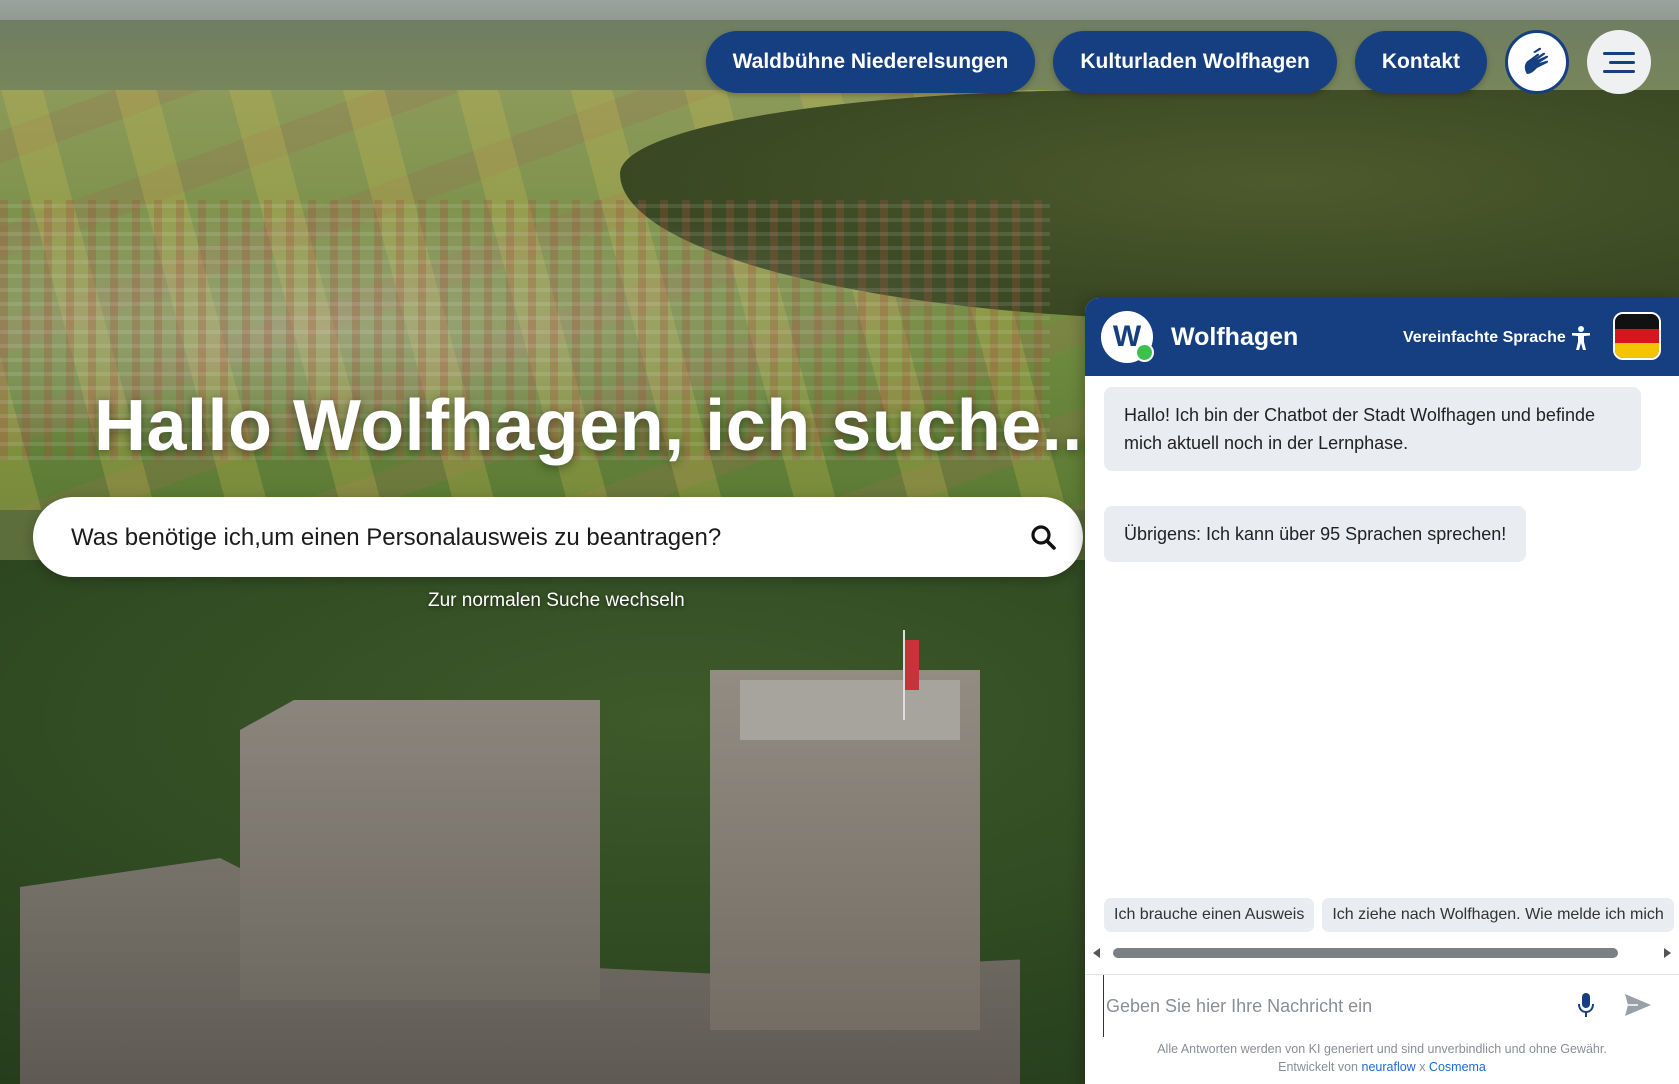  Describe the element at coordinates (420, 850) in the screenshot. I see `castle-keep-left` at that location.